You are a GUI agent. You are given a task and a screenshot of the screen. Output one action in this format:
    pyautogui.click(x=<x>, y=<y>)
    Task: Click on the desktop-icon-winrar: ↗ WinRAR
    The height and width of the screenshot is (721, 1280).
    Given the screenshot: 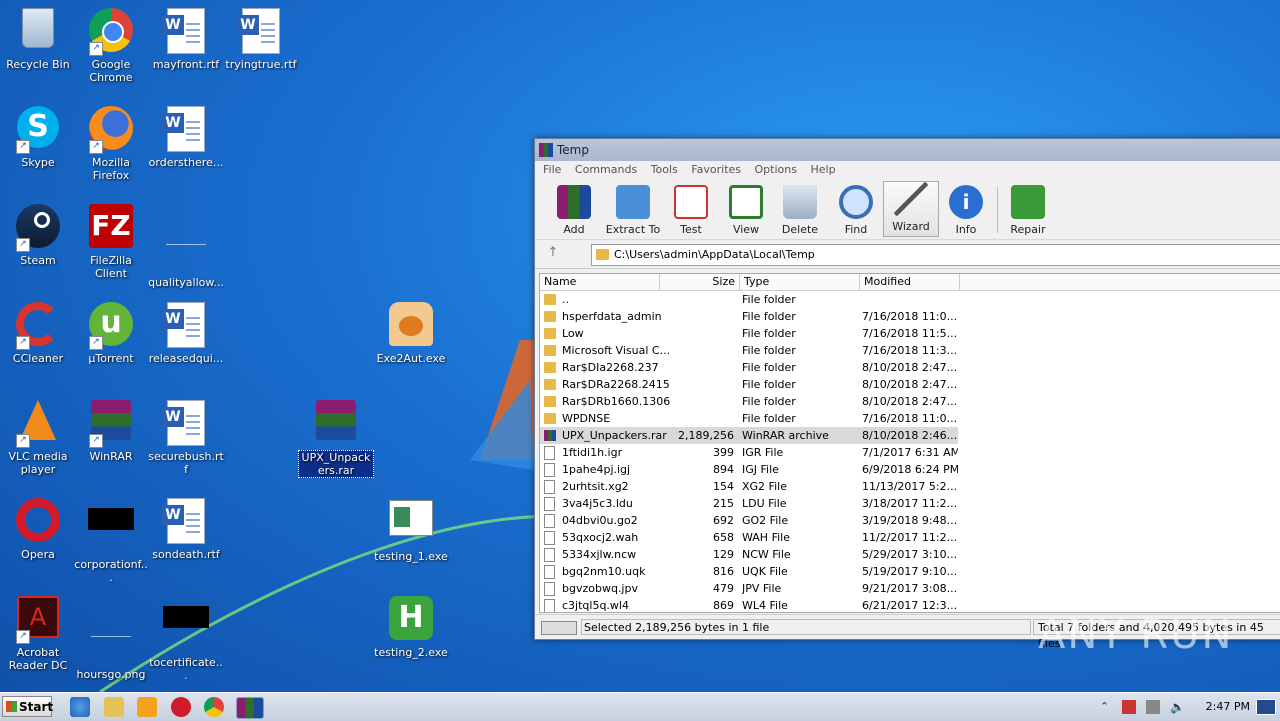 What is the action you would take?
    pyautogui.click(x=111, y=429)
    